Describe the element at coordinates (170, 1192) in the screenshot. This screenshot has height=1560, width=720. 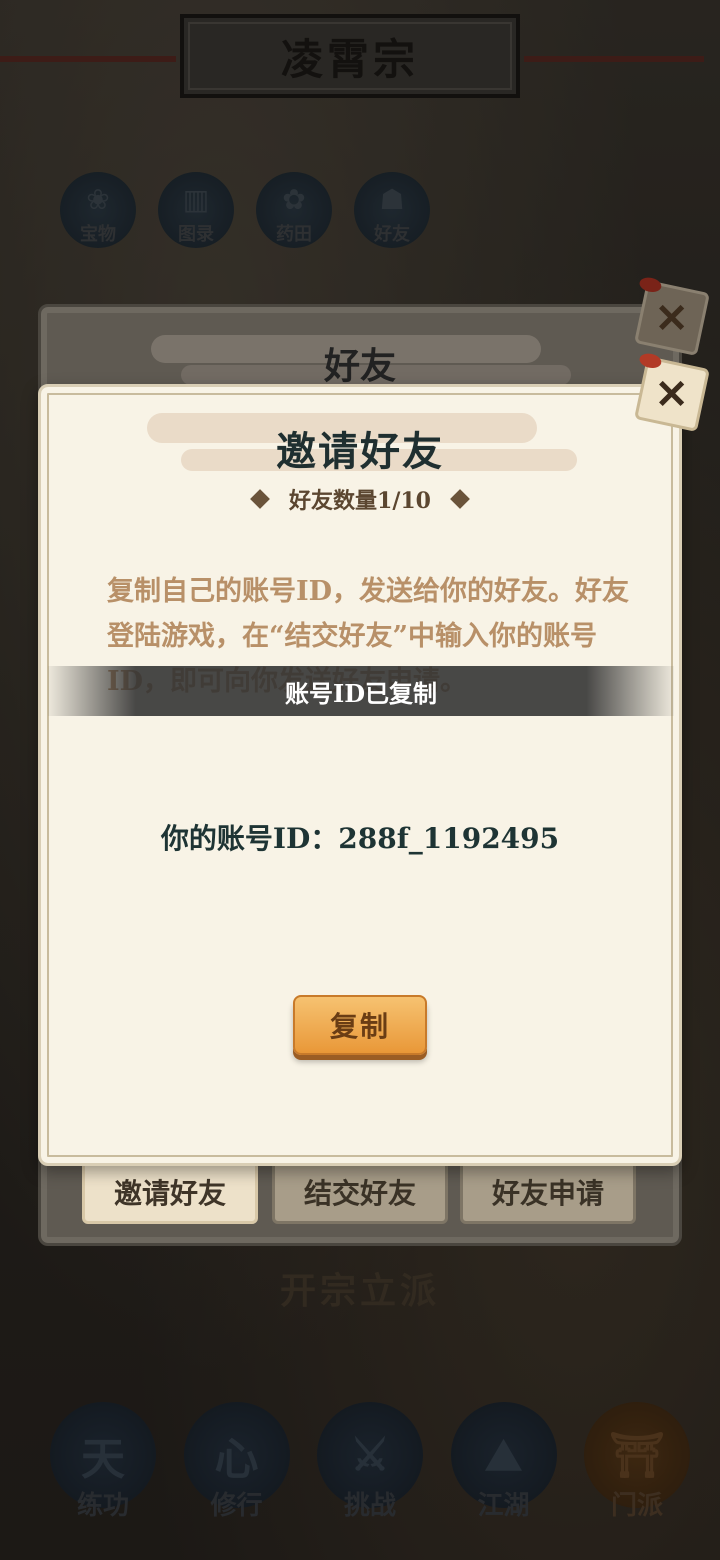
I see `tab-invite-friends: 邀请好友` at that location.